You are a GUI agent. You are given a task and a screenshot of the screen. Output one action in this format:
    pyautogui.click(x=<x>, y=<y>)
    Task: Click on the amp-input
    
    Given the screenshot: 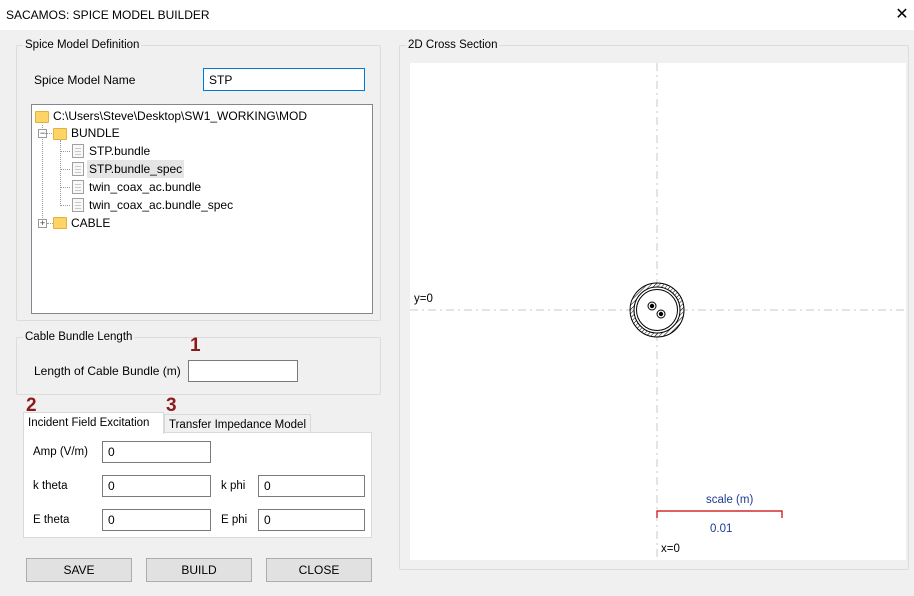 What is the action you would take?
    pyautogui.click(x=156, y=452)
    